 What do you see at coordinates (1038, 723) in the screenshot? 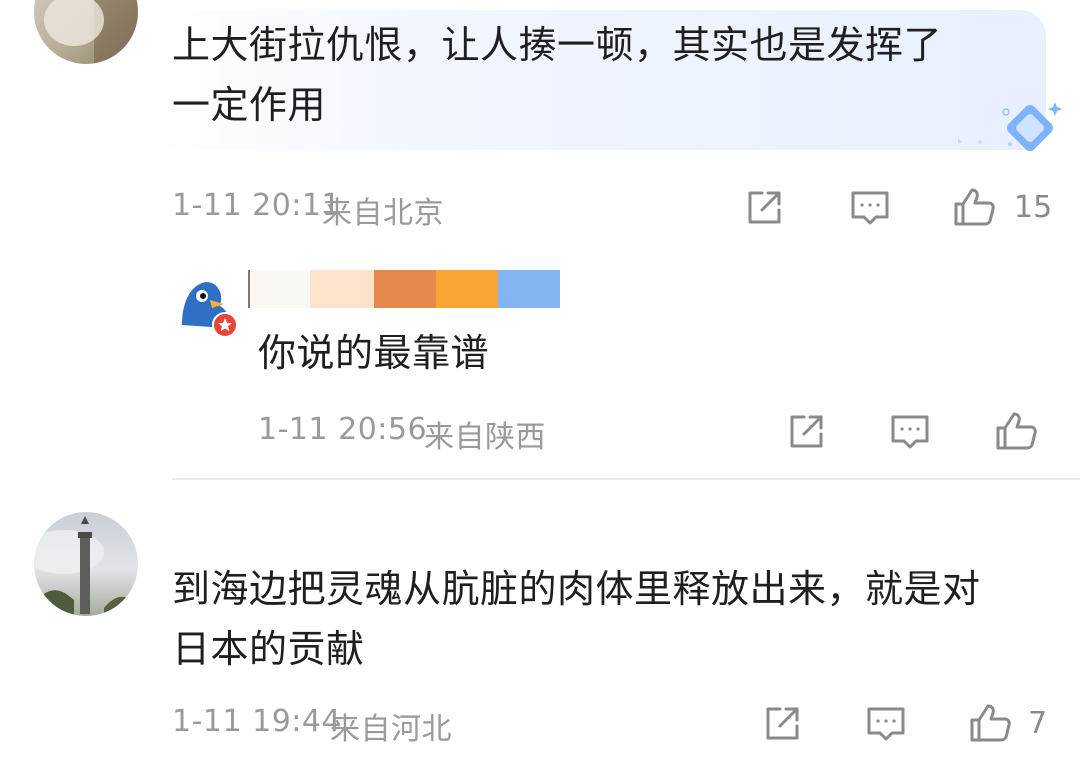
I see `like-count: 7` at bounding box center [1038, 723].